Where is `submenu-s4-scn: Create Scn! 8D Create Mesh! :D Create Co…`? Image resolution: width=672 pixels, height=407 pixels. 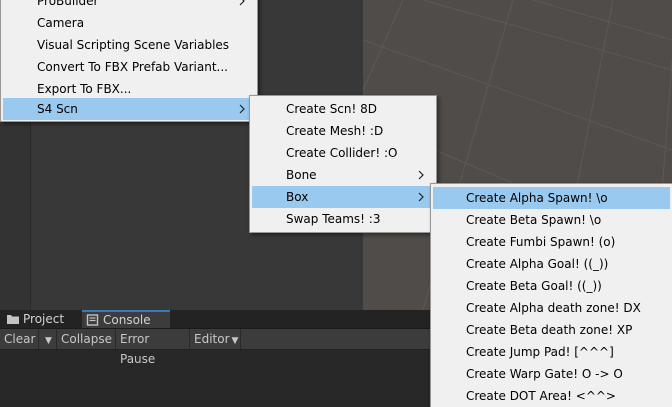 submenu-s4-scn: Create Scn! 8D Create Mesh! :D Create Co… is located at coordinates (343, 164).